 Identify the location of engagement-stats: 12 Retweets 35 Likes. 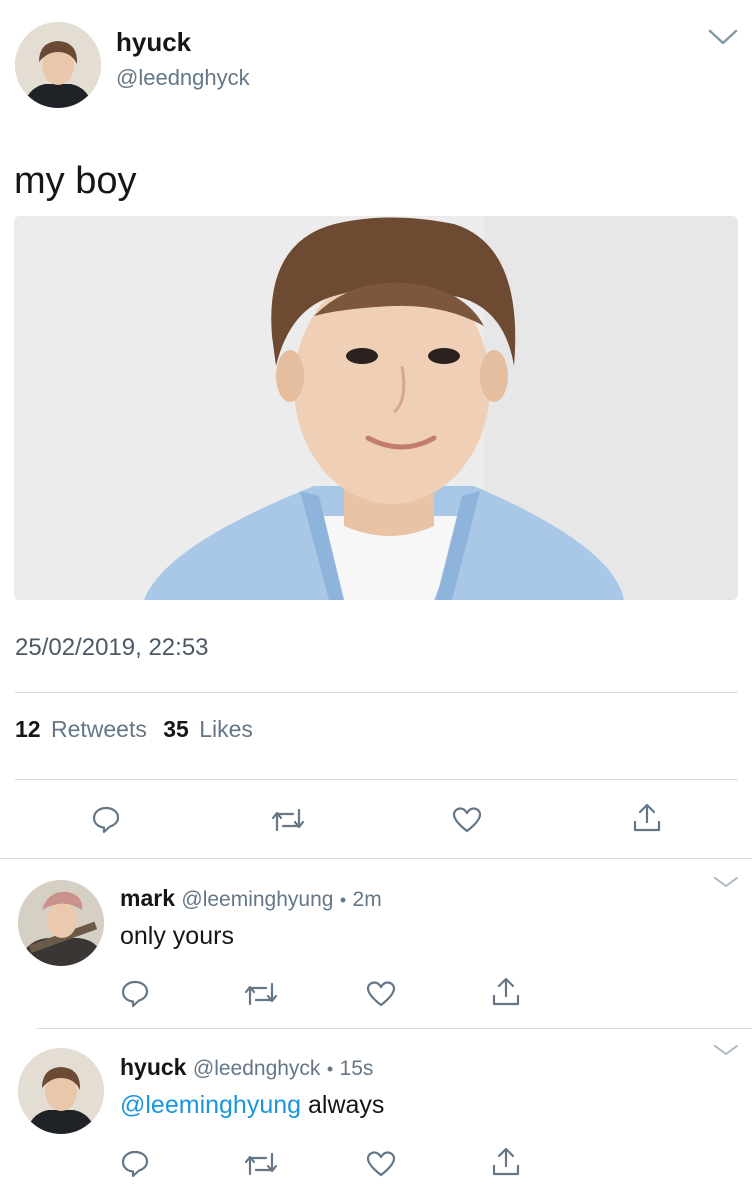
(134, 729).